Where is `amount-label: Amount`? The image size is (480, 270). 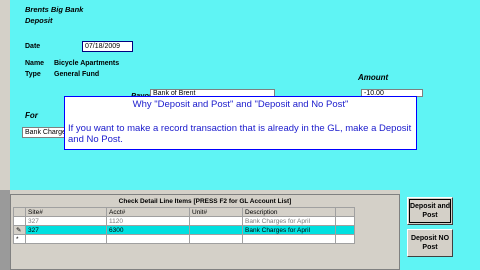
amount-label: Amount is located at coordinates (373, 77).